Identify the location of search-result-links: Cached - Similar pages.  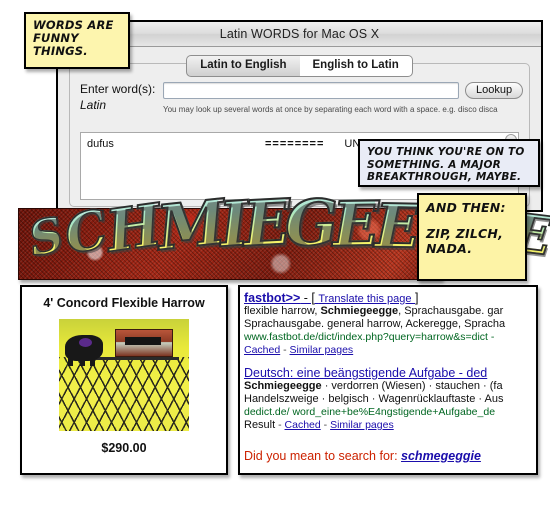
(390, 350).